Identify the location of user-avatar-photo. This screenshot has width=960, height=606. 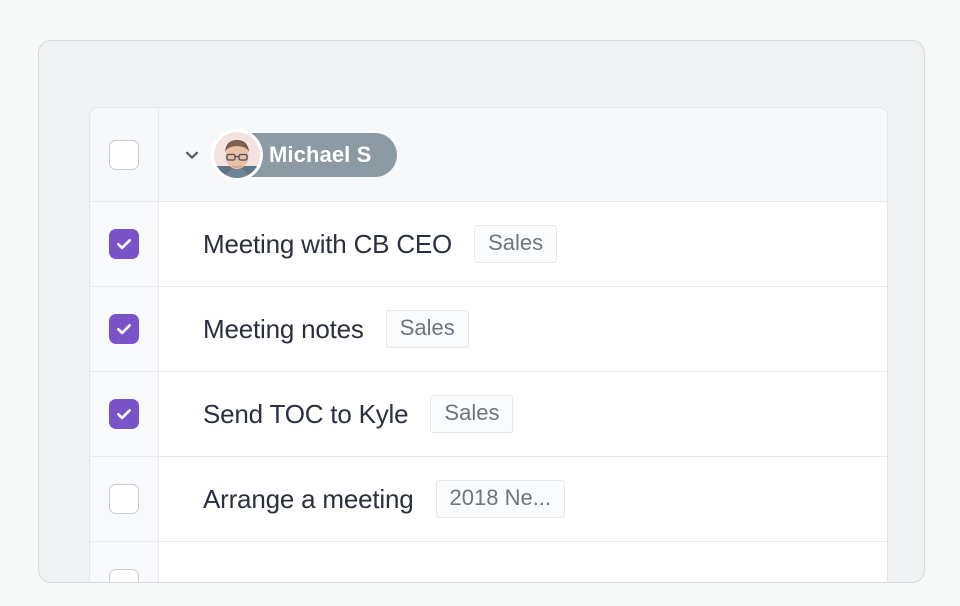
(237, 154).